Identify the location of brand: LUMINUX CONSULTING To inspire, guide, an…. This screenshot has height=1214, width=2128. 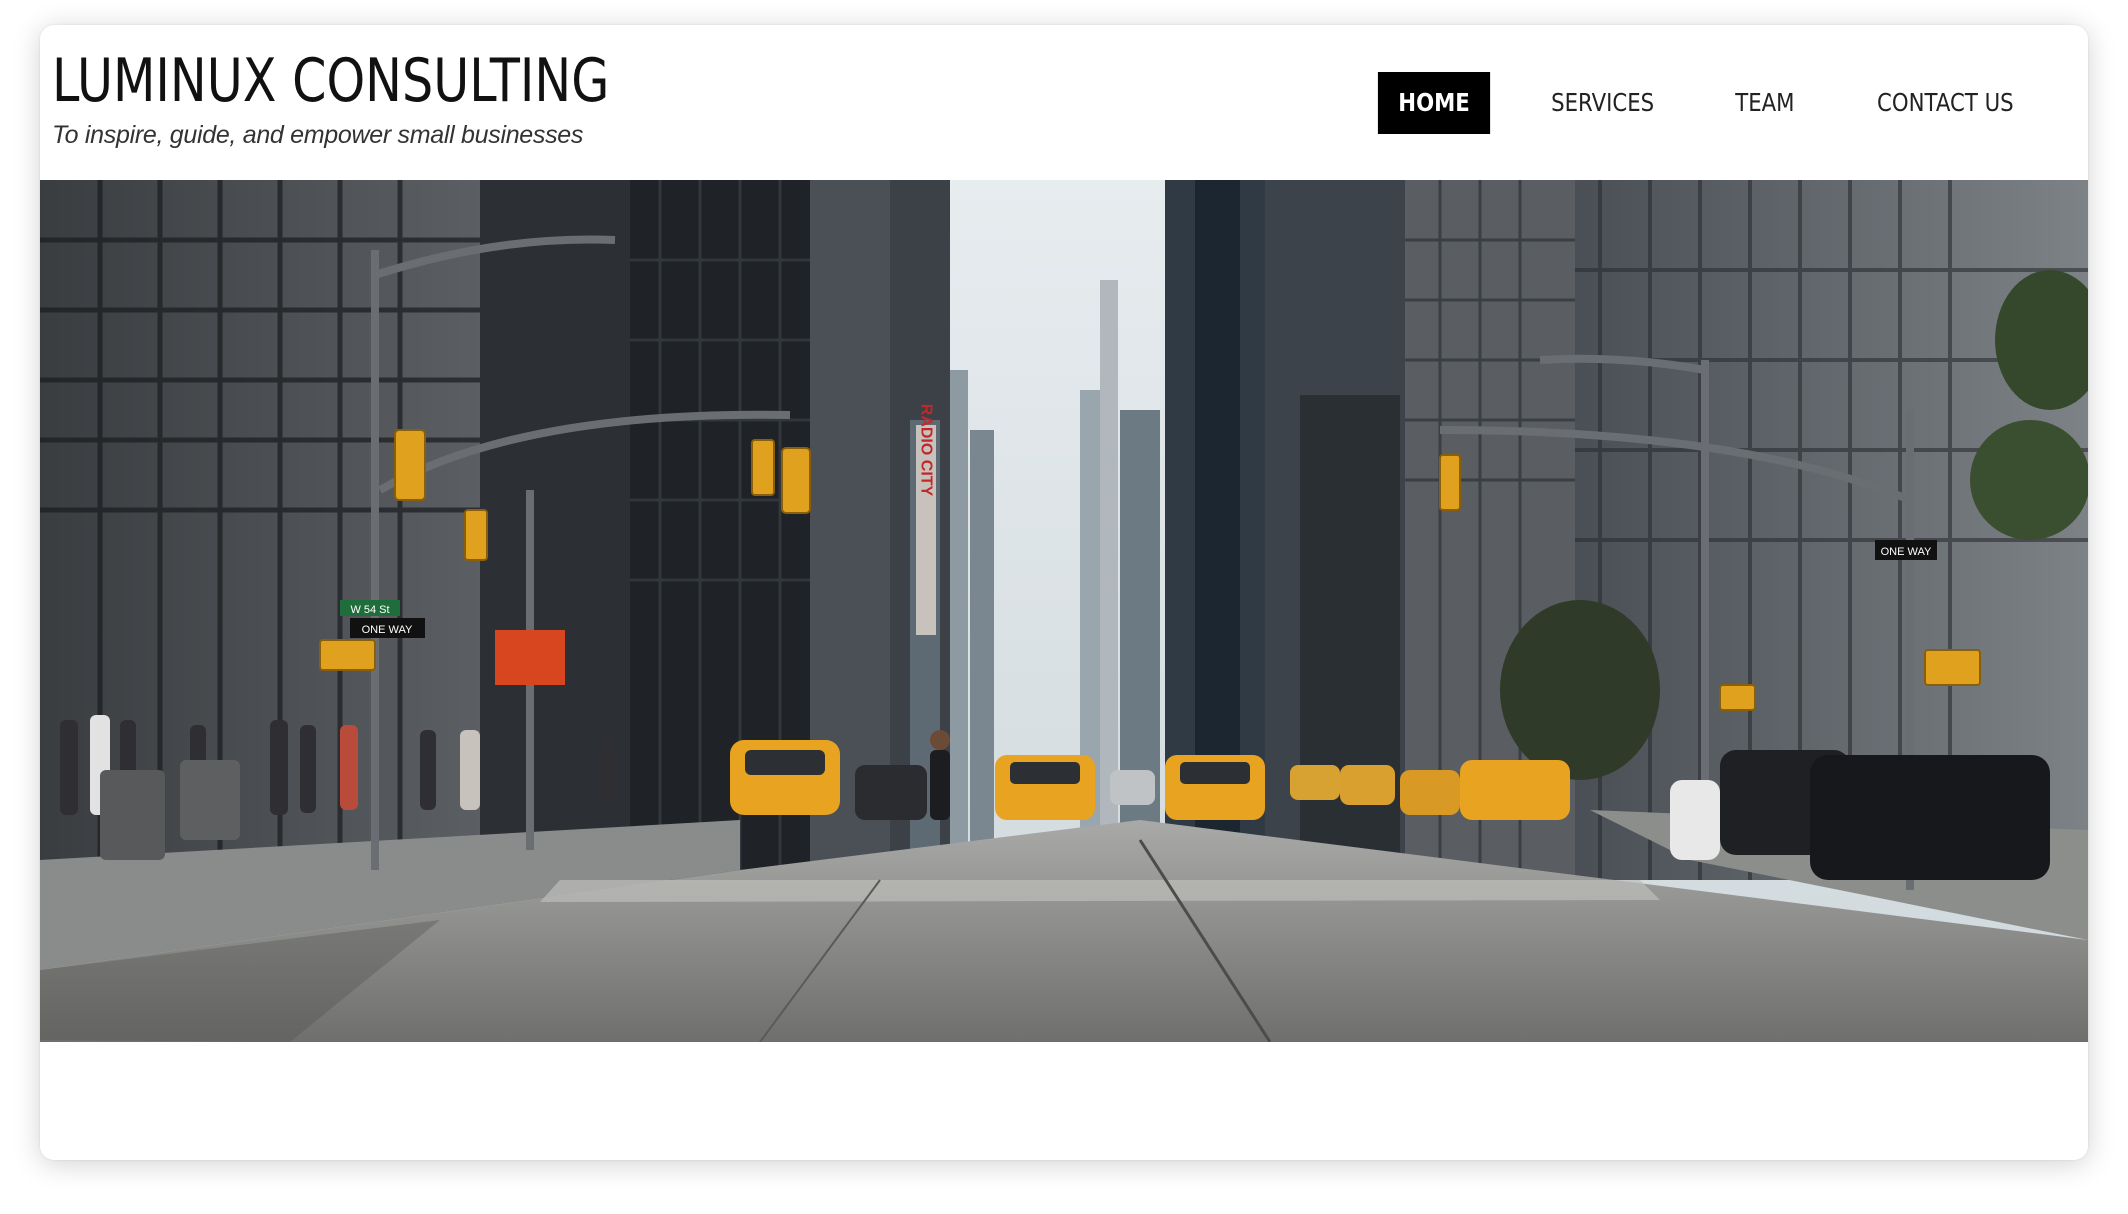
(392, 97).